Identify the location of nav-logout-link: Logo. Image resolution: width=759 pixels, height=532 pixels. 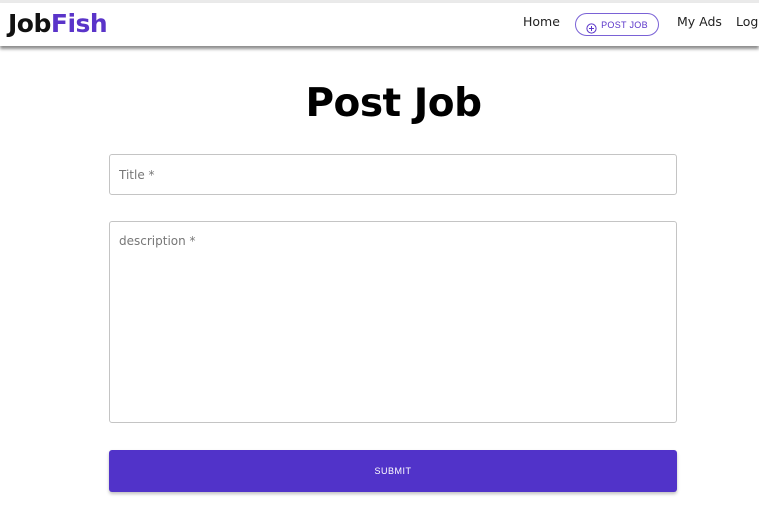
(747, 21).